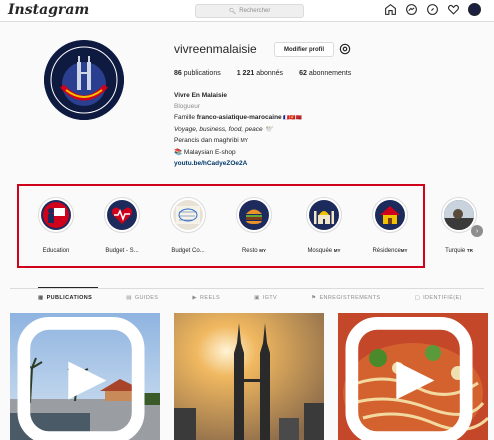  Describe the element at coordinates (188, 215) in the screenshot. I see `notebook-photo-icon` at that location.